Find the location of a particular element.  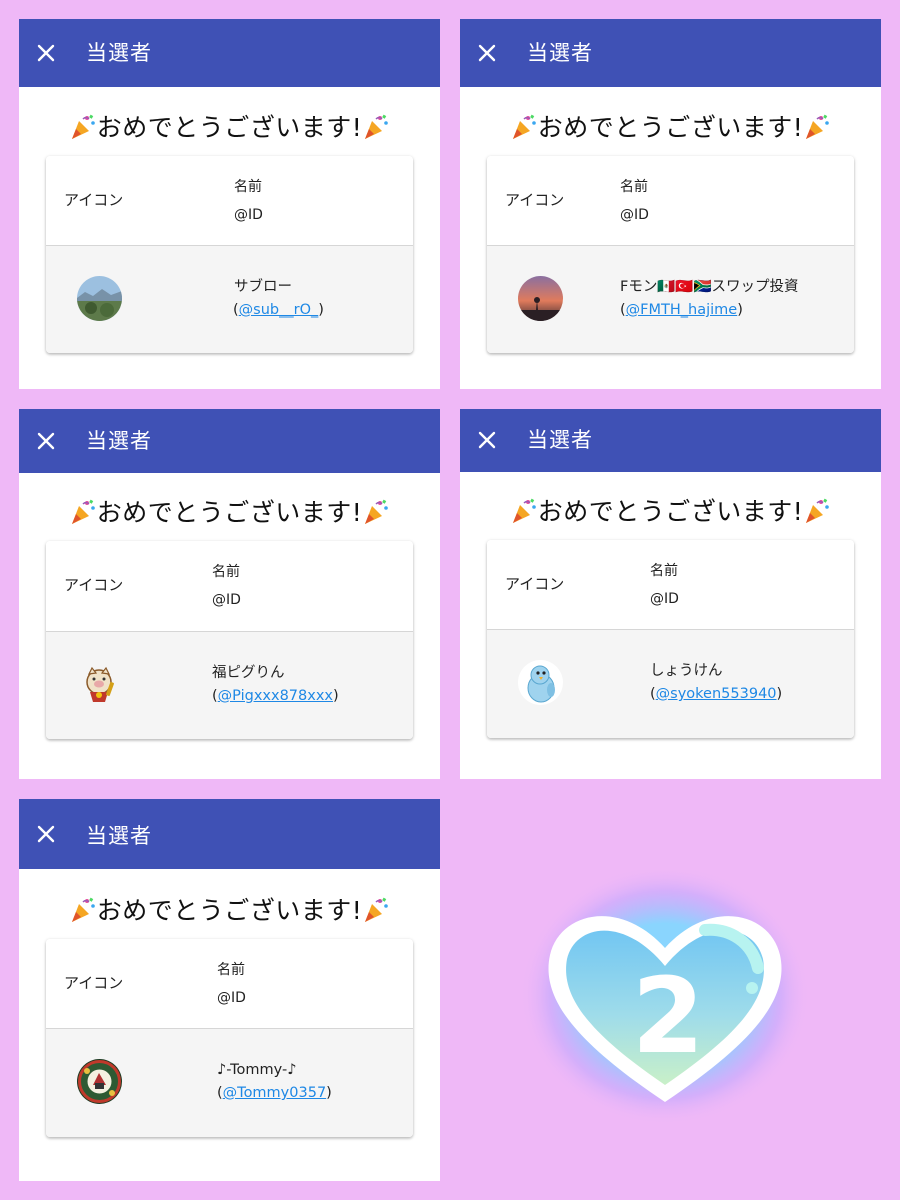

winner-table: アイコン 名前 @ID しょうけん (@syoken553940) is located at coordinates (670, 639).